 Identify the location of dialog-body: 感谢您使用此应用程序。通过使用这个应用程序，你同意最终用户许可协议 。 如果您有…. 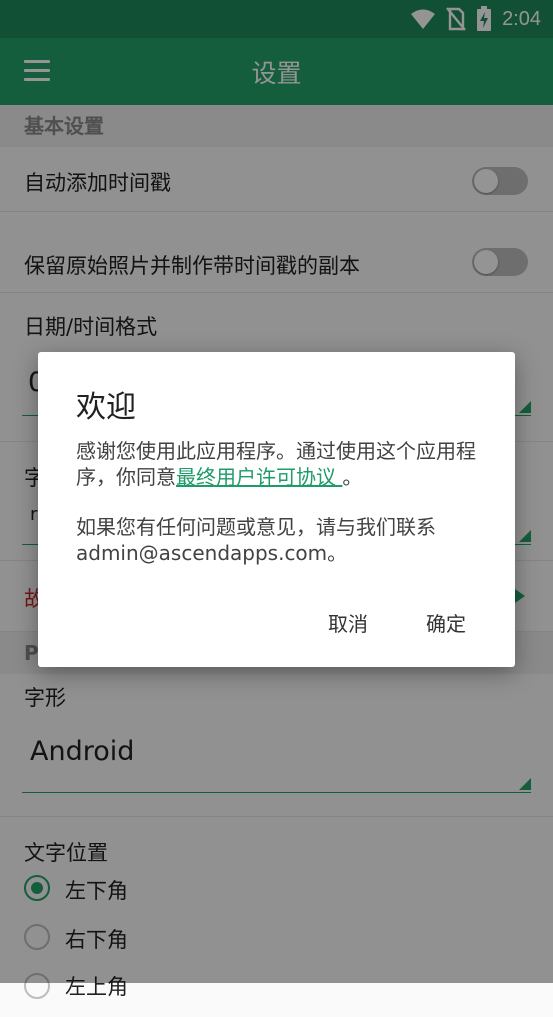
(281, 514).